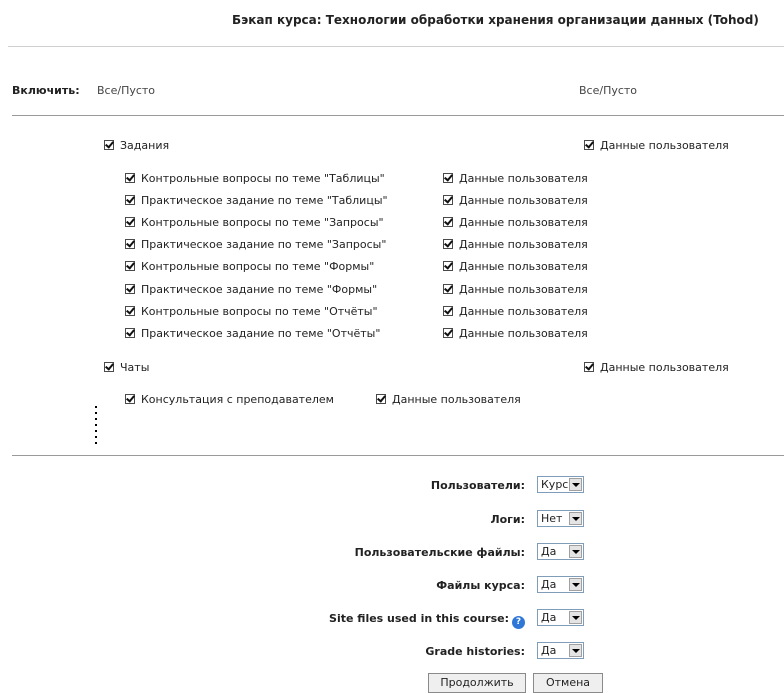 This screenshot has height=693, width=784. What do you see at coordinates (396, 46) in the screenshot?
I see `title-divider` at bounding box center [396, 46].